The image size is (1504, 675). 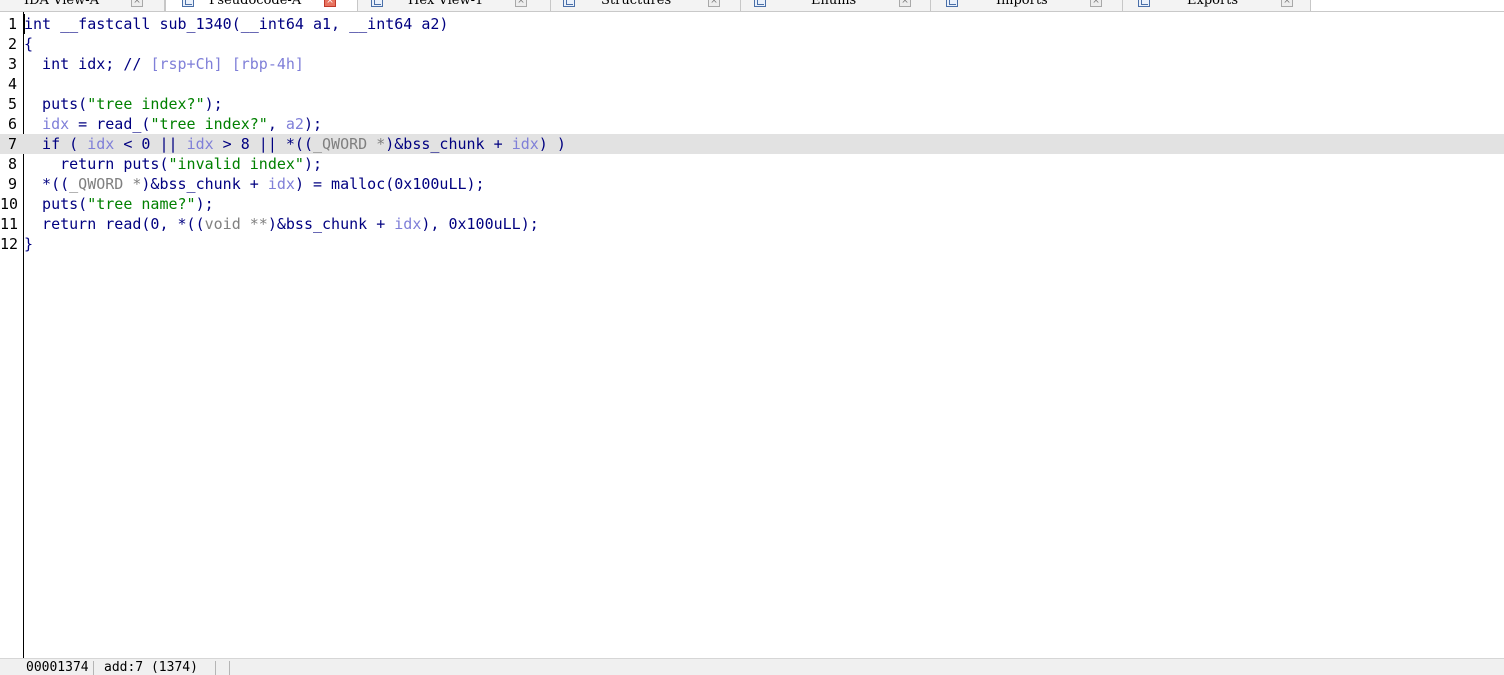 I want to click on status-location: add:7 (1374), so click(x=160, y=668).